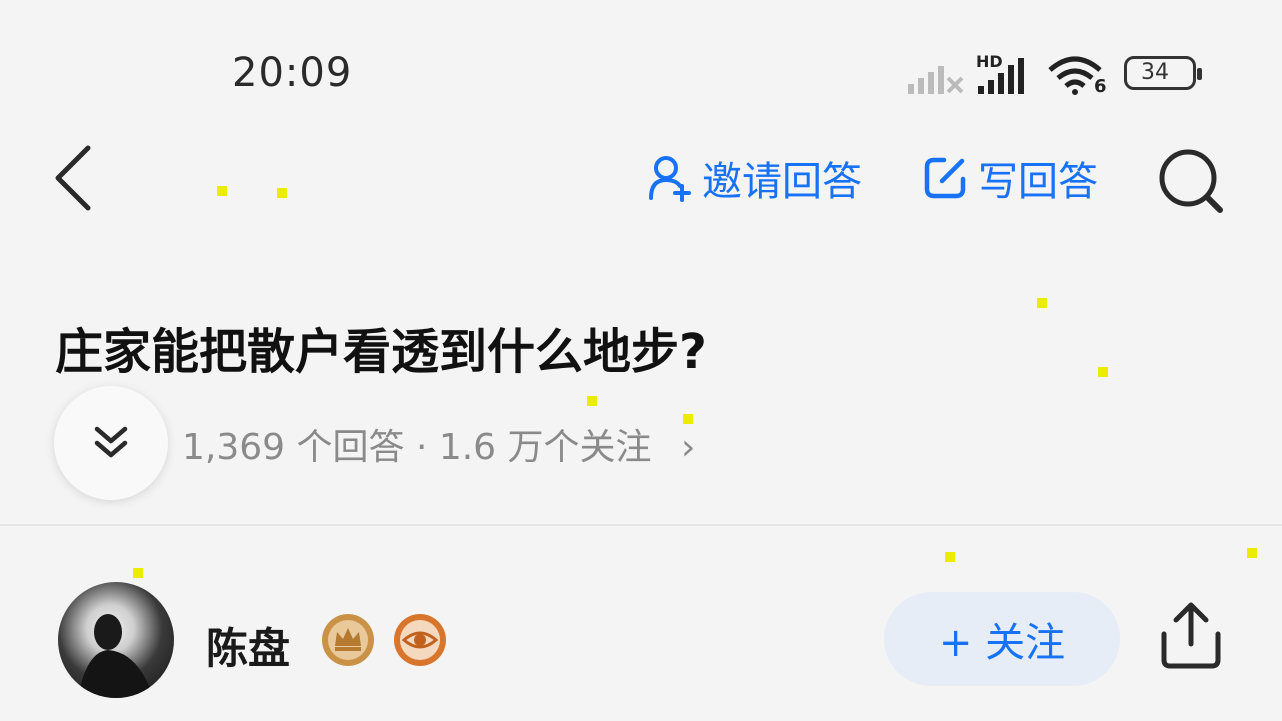  I want to click on search-button, so click(1191, 183).